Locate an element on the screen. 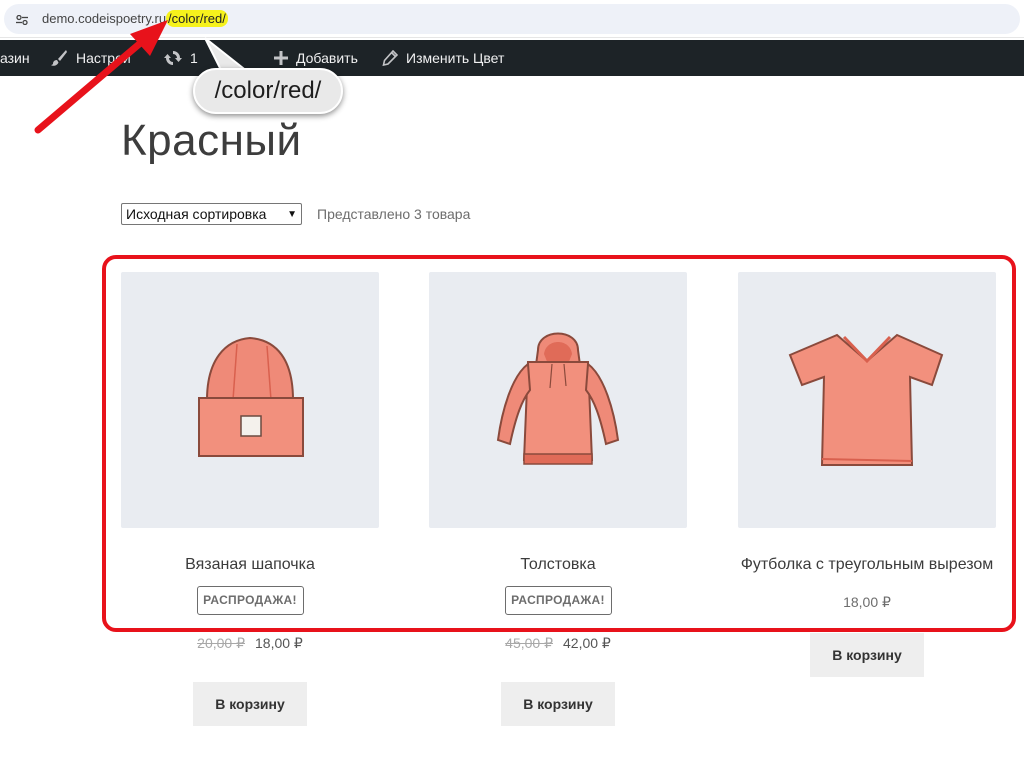 Image resolution: width=1024 pixels, height=758 pixels. product-title: Вязаная шапочка is located at coordinates (250, 565).